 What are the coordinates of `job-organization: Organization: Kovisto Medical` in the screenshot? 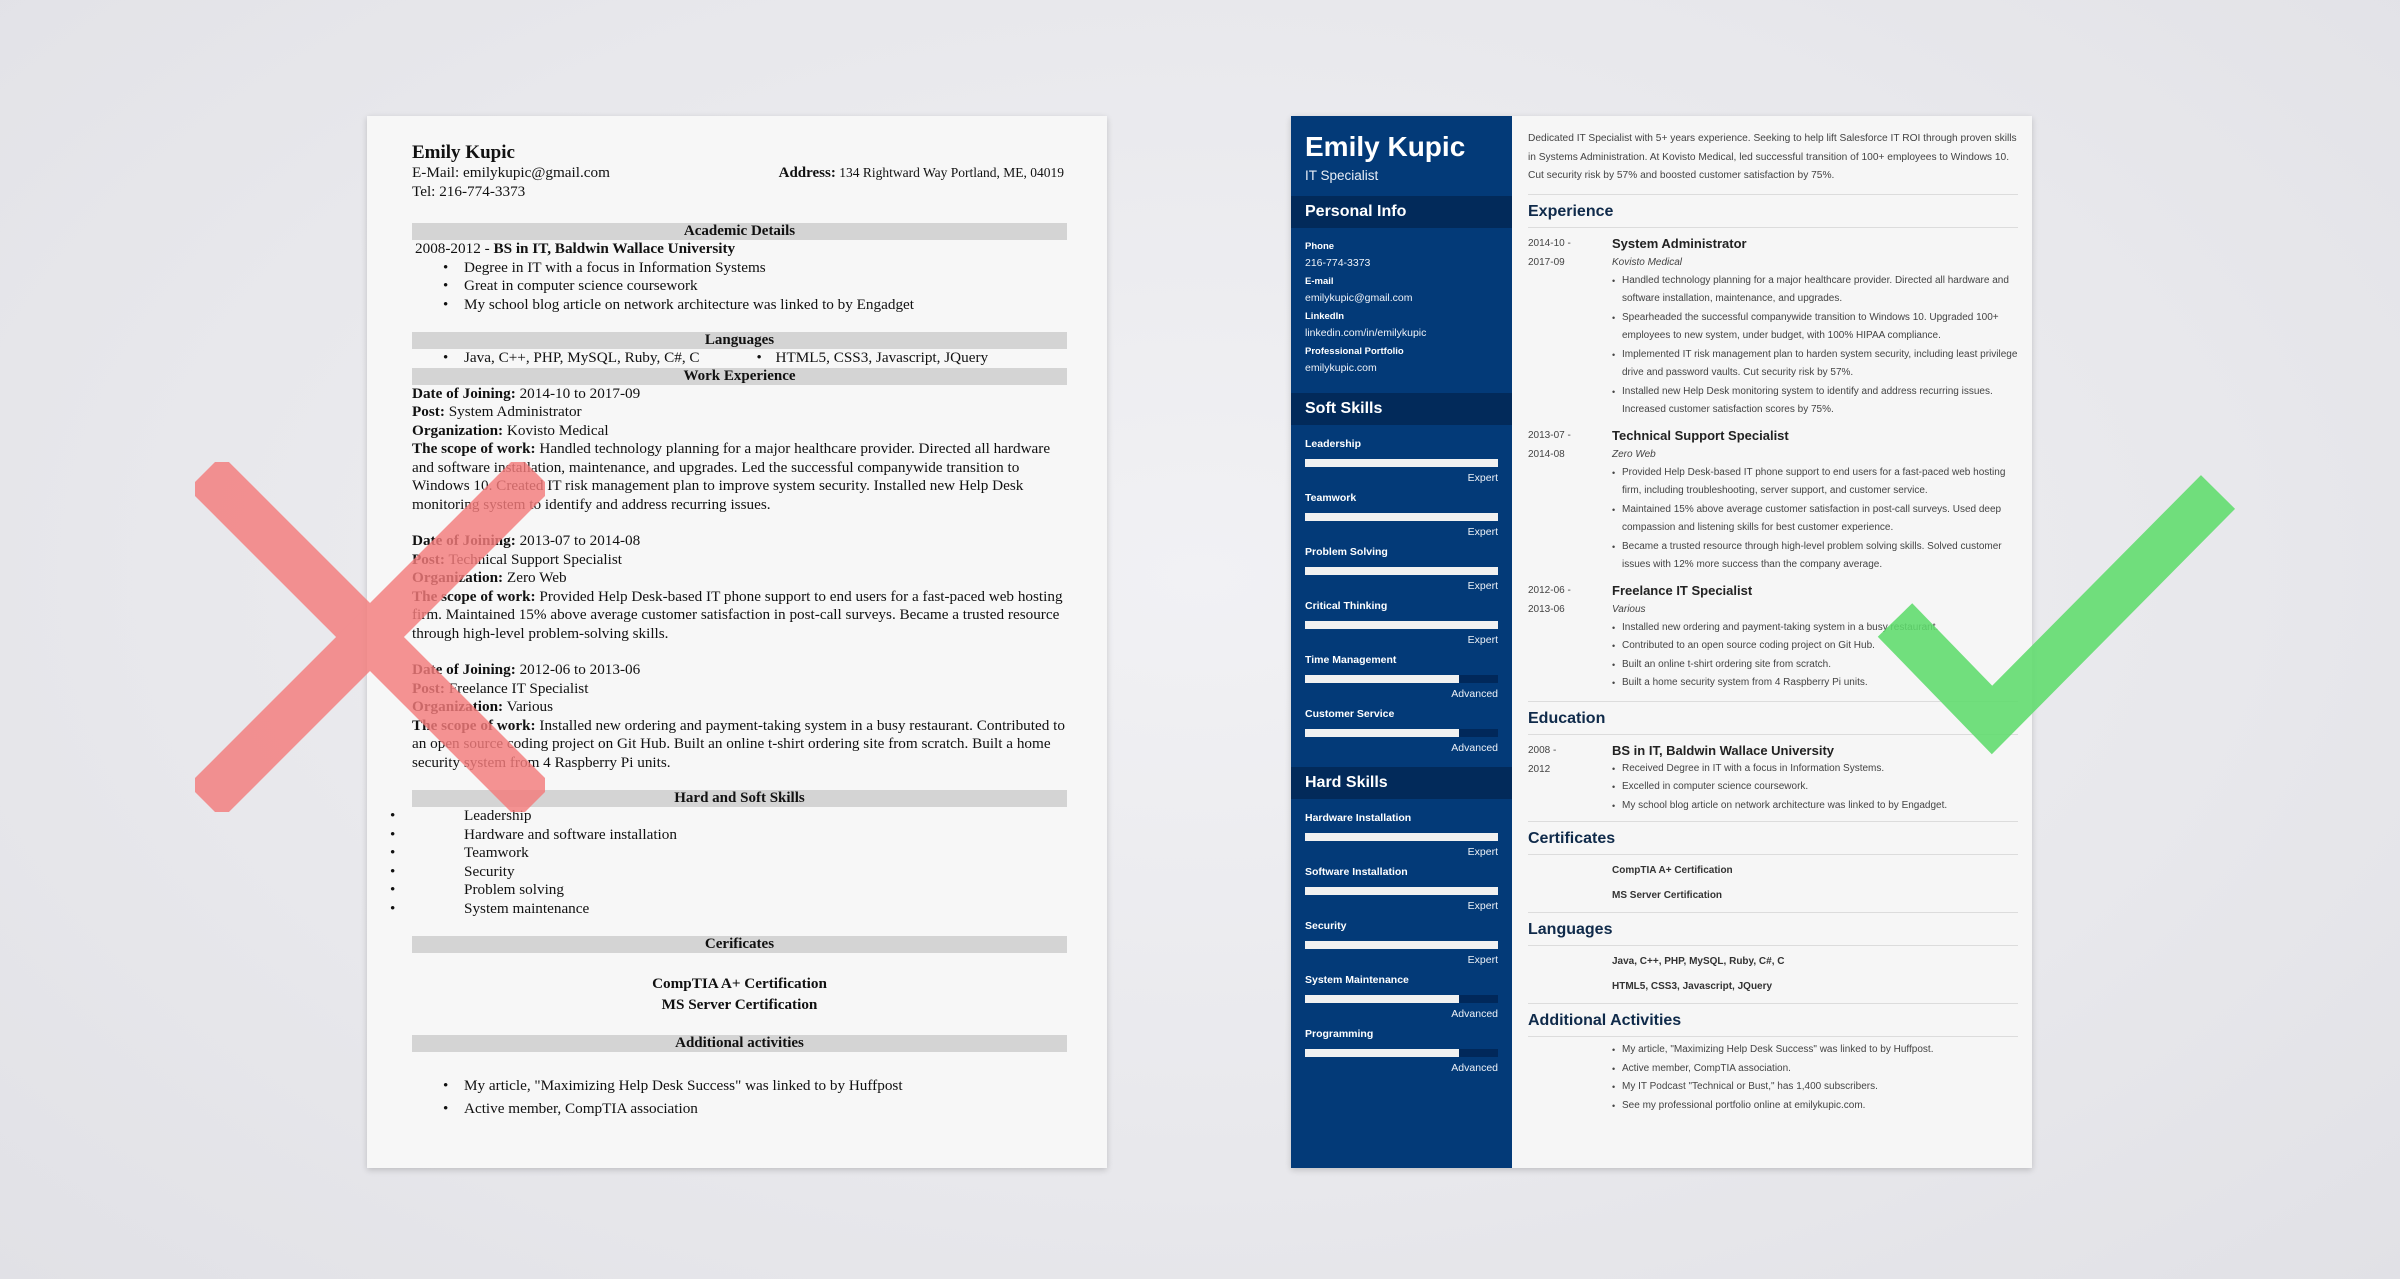 It's located at (739, 431).